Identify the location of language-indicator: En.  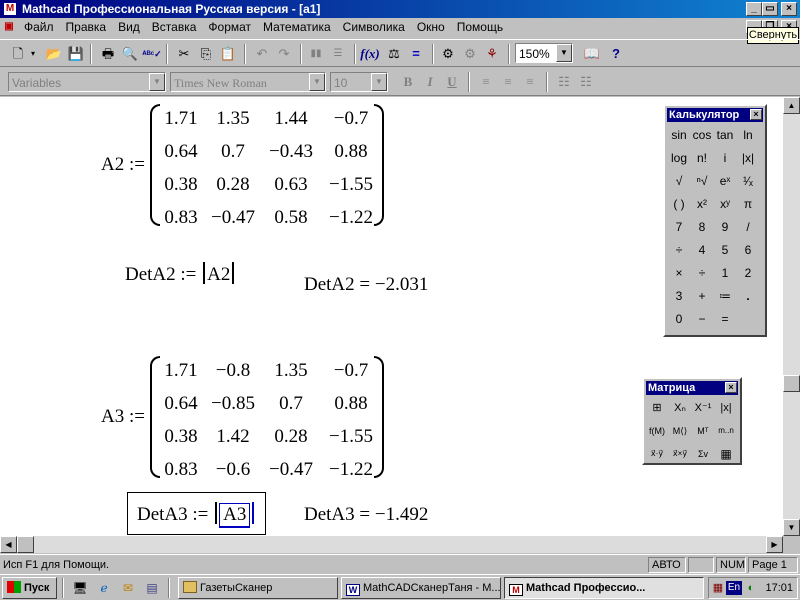
(734, 588).